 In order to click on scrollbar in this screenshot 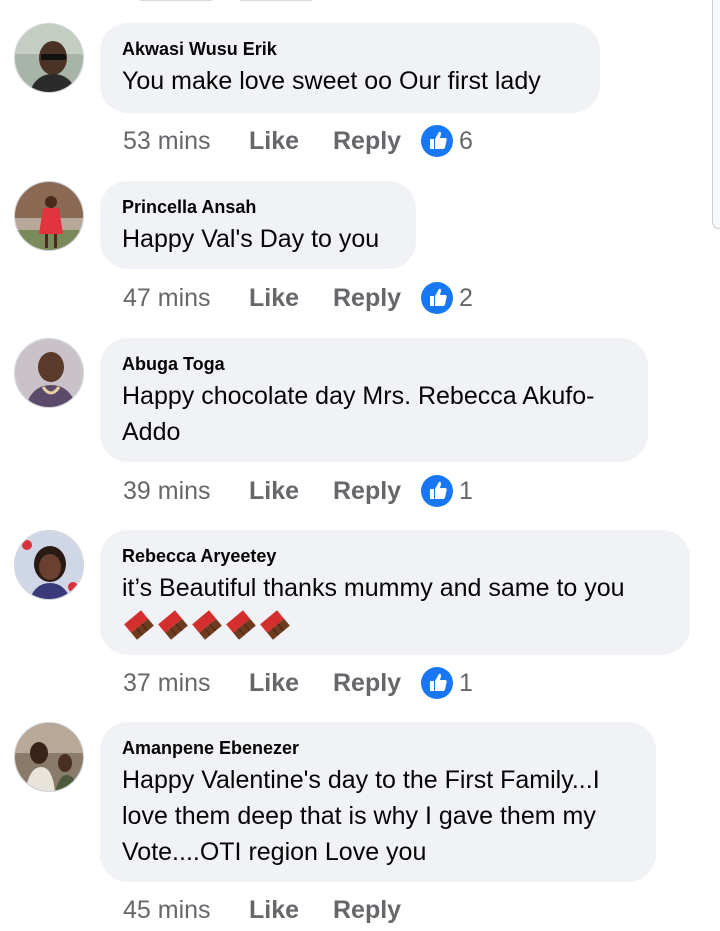, I will do `click(716, 114)`.